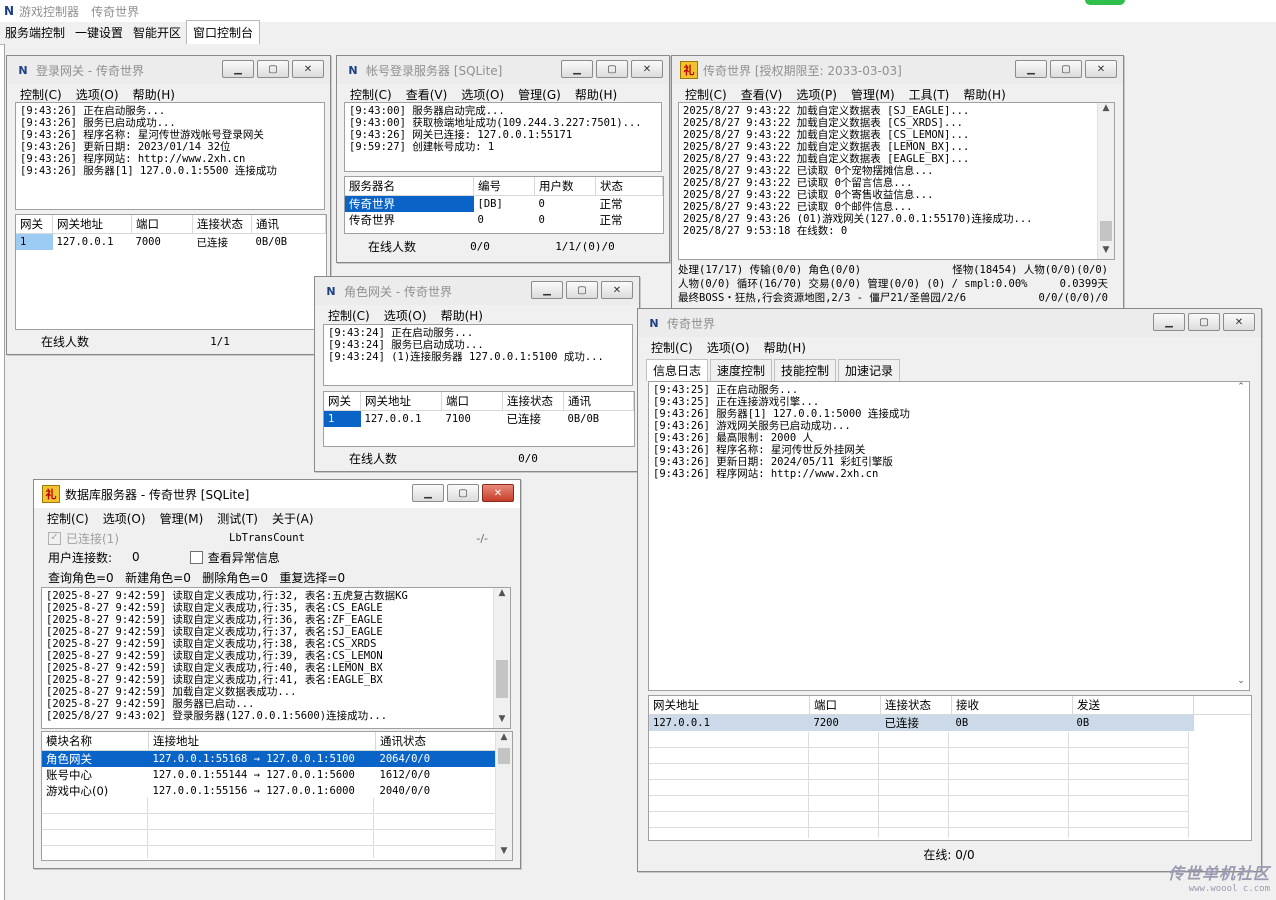 The width and height of the screenshot is (1276, 900). What do you see at coordinates (869, 370) in the screenshot?
I see `tab-speedup-records: 加速记录` at bounding box center [869, 370].